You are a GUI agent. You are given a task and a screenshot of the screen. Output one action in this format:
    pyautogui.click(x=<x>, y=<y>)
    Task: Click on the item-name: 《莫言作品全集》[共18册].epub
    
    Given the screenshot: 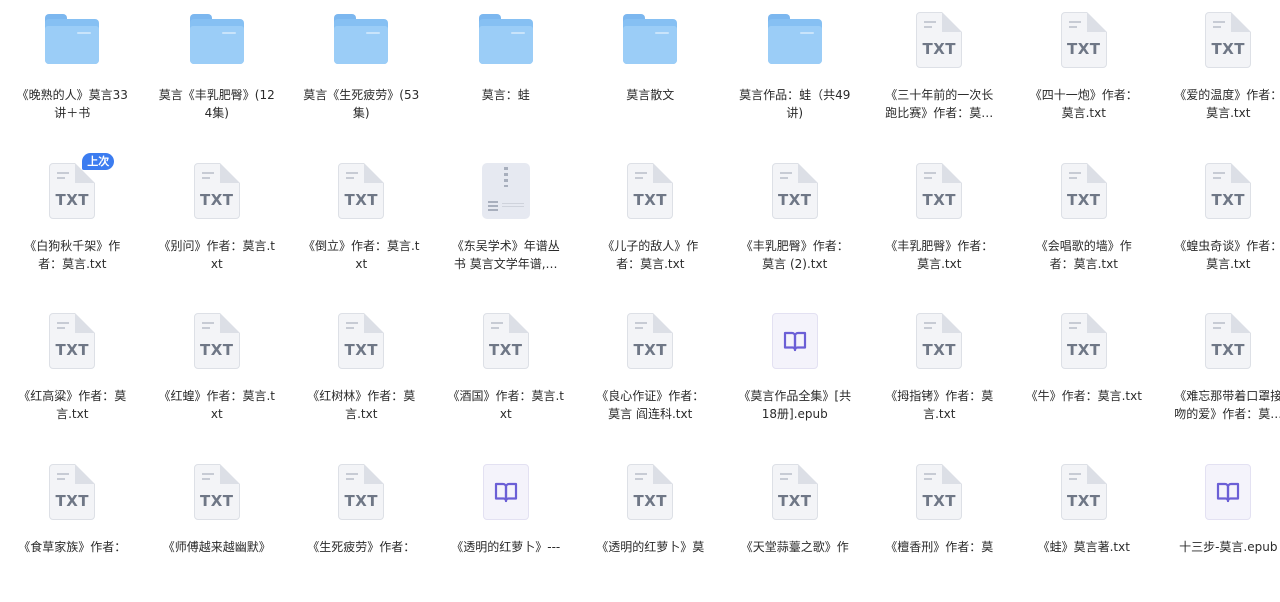 What is the action you would take?
    pyautogui.click(x=795, y=405)
    